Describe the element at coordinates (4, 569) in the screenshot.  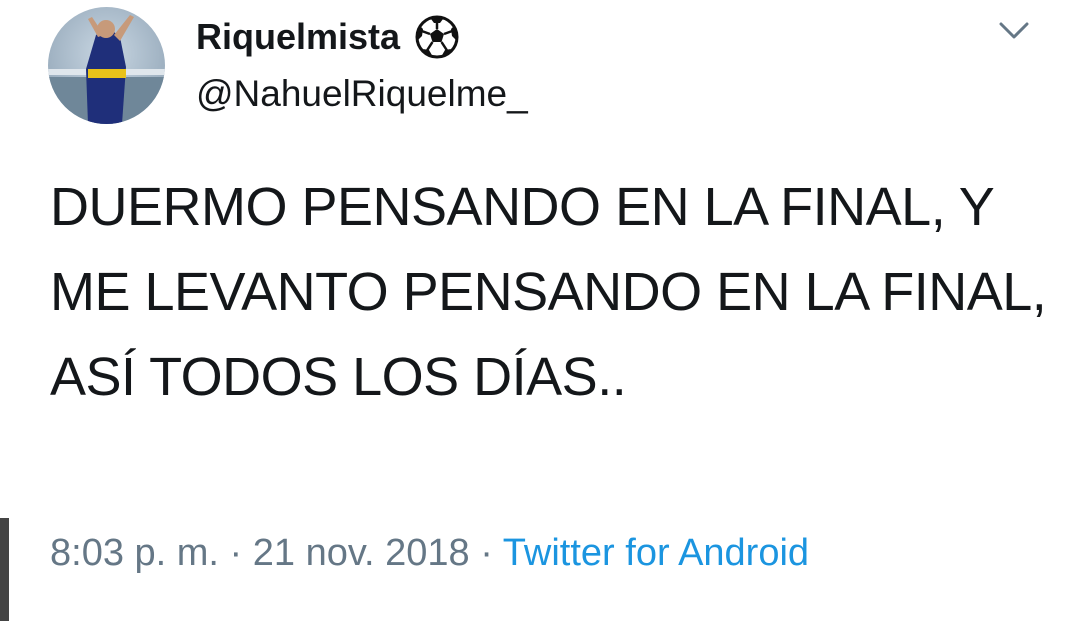
I see `left-edge-bar` at that location.